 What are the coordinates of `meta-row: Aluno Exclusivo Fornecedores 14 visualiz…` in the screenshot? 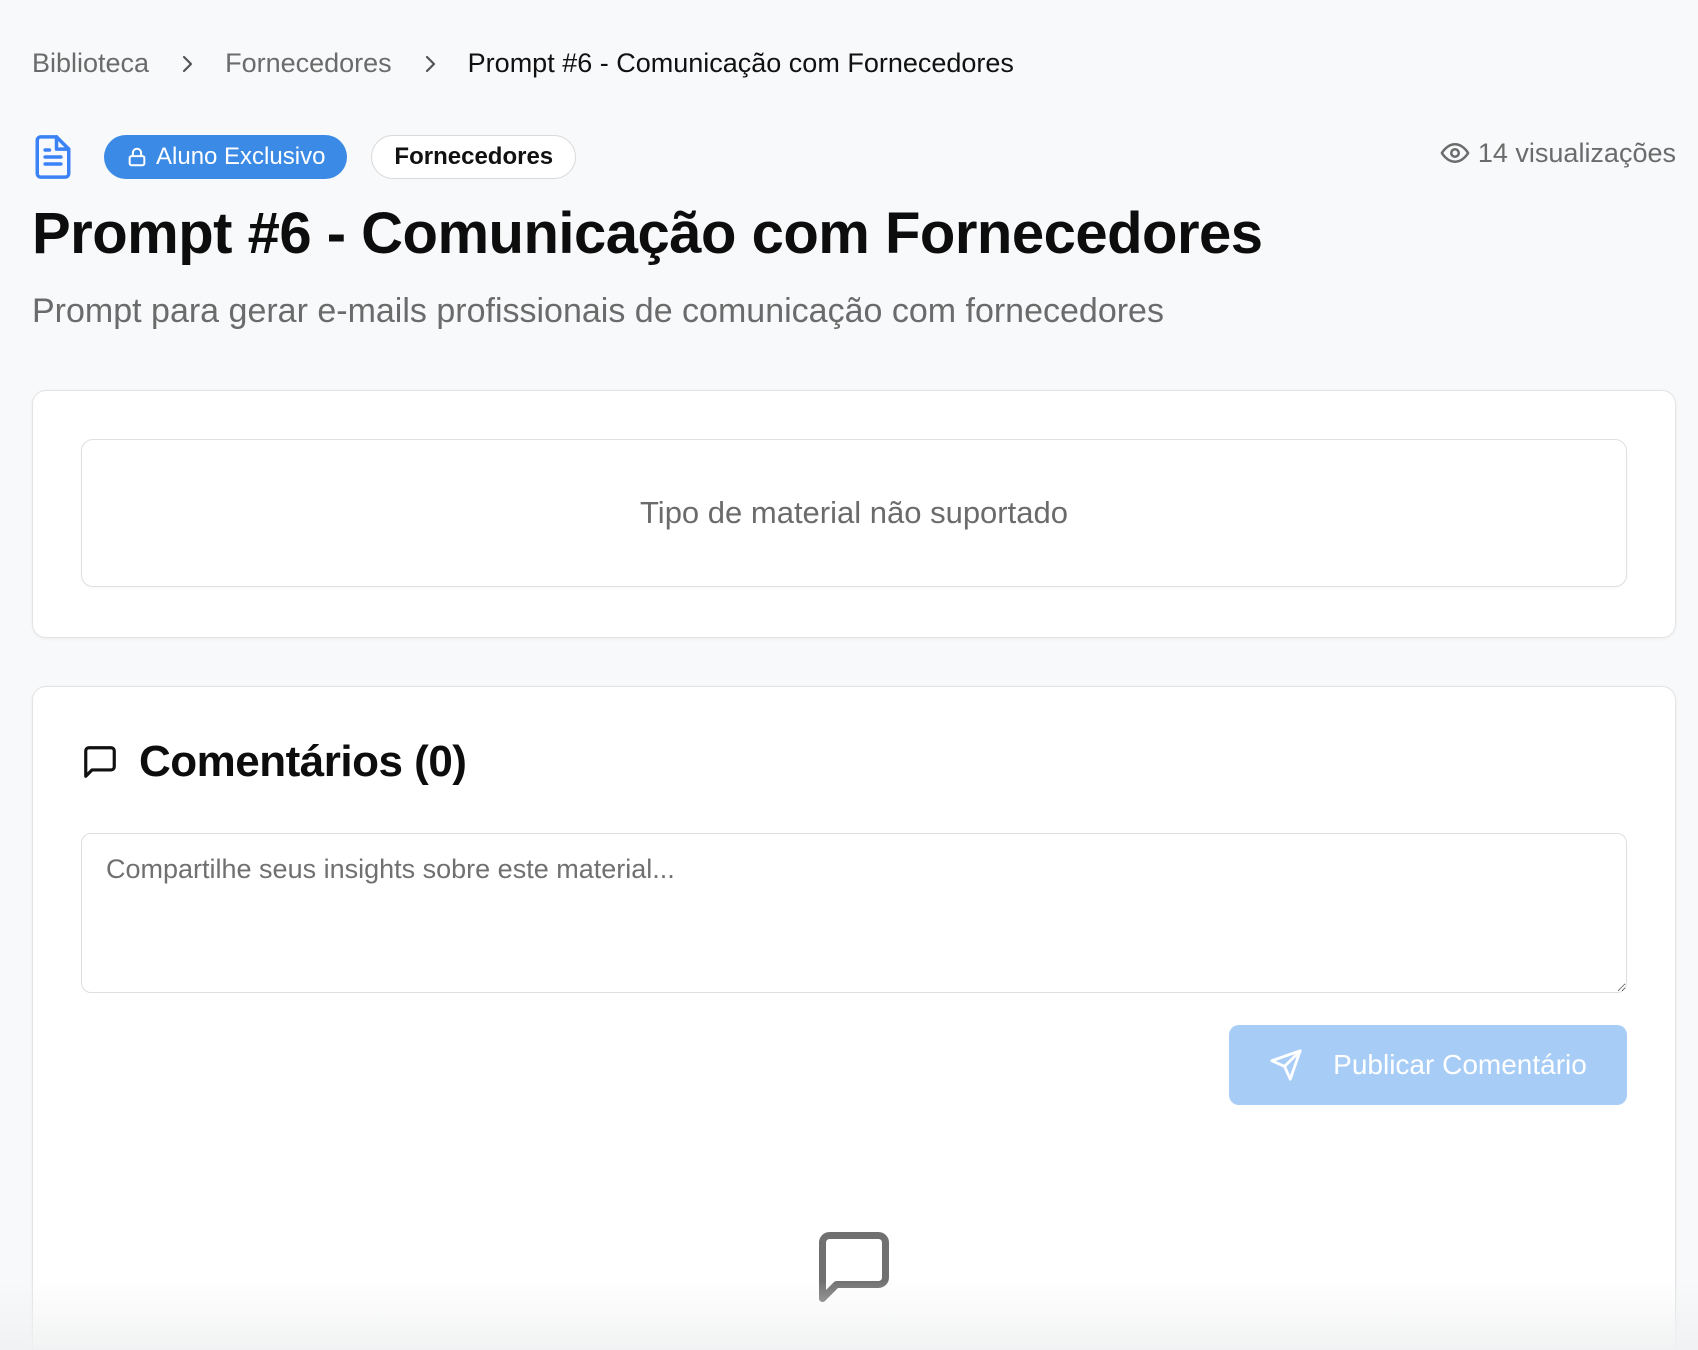 It's located at (854, 157).